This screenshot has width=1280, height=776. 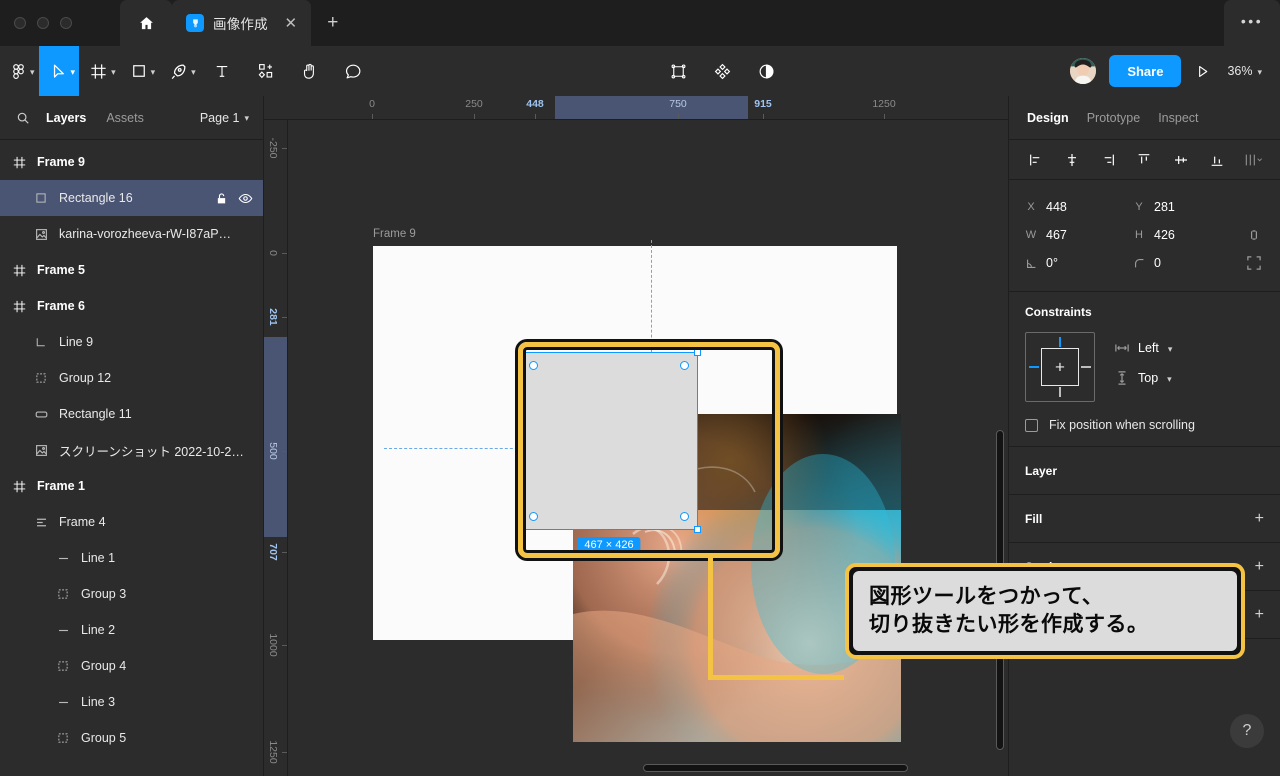 I want to click on corner-radius-handle-tl, so click(x=533, y=365).